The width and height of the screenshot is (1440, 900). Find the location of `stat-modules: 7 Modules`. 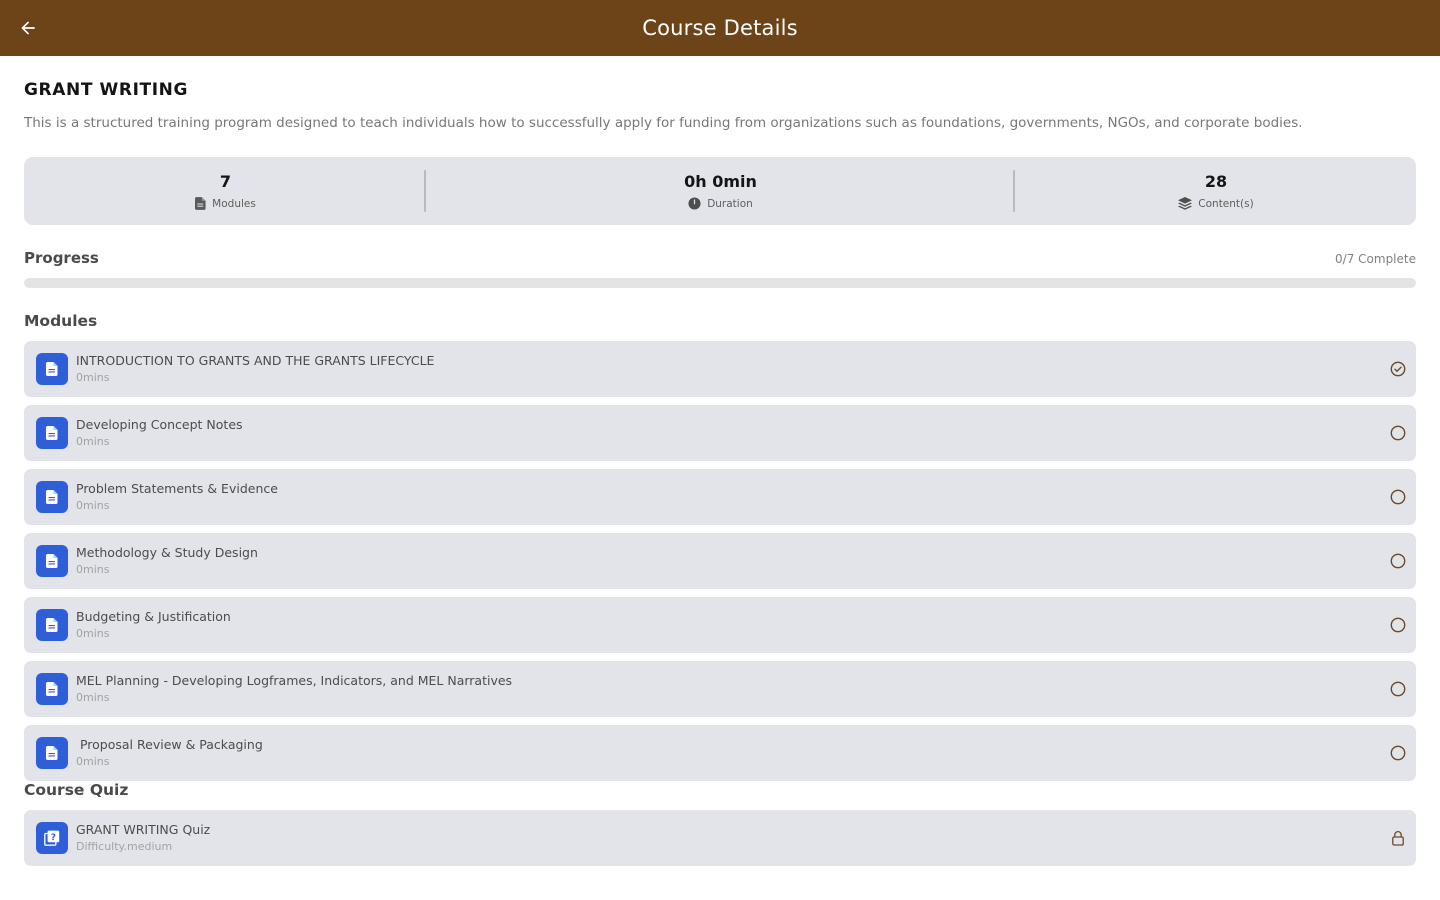

stat-modules: 7 Modules is located at coordinates (225, 191).